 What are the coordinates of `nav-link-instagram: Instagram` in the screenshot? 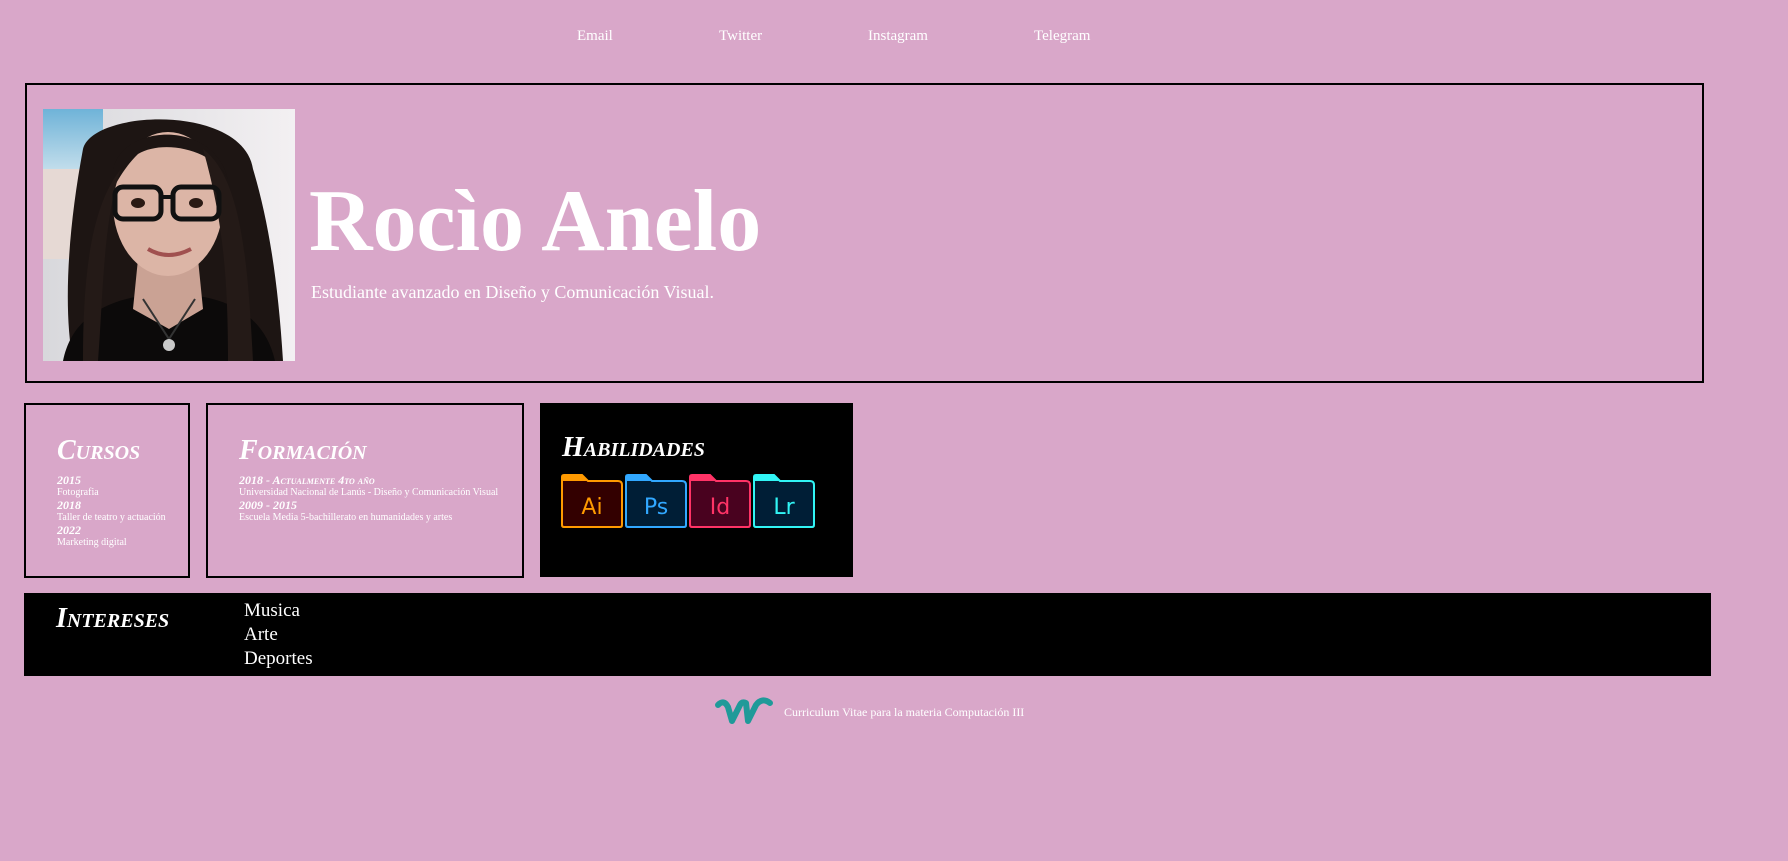 It's located at (898, 36).